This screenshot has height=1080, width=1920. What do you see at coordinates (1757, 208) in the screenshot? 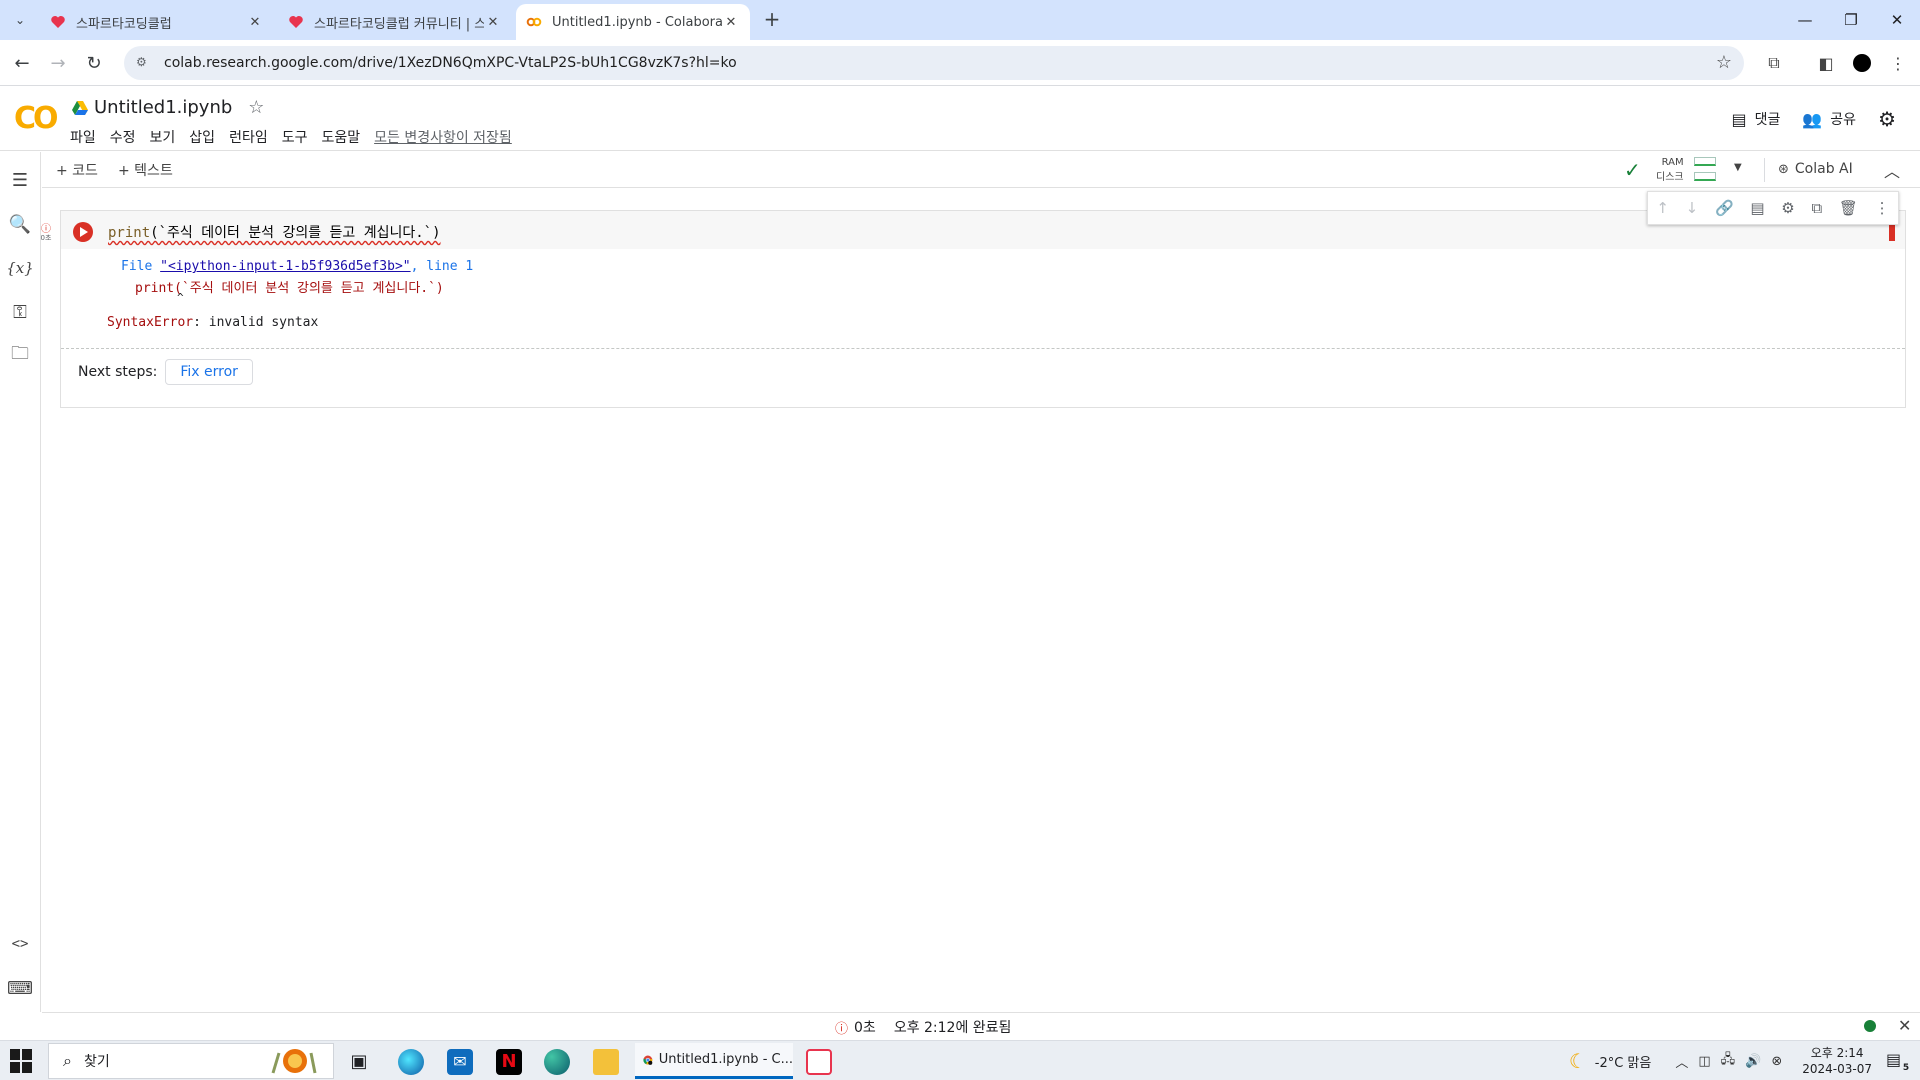
I see `comment-cell-icon: ▤` at bounding box center [1757, 208].